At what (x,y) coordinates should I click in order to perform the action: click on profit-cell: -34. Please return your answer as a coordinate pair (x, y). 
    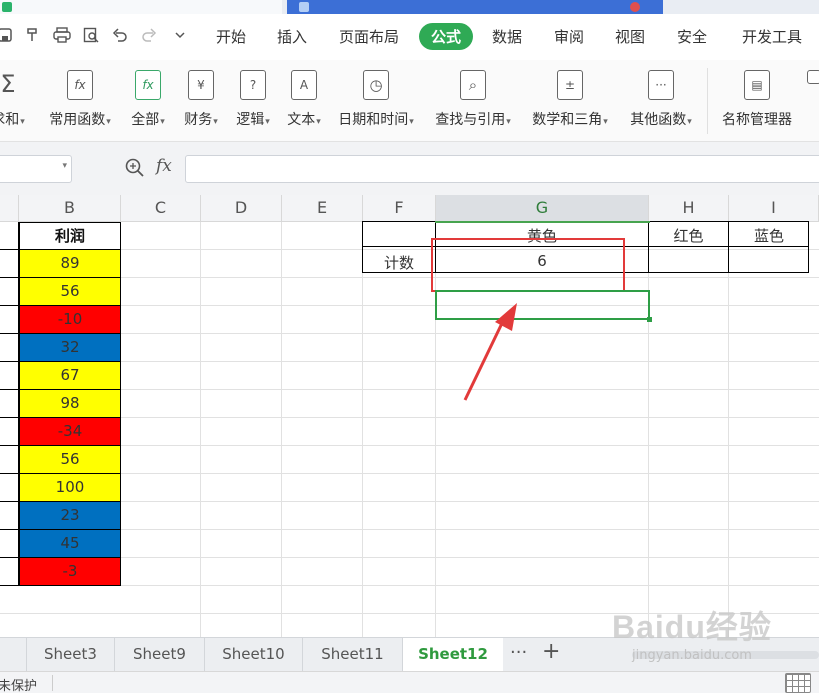
    Looking at the image, I should click on (70, 432).